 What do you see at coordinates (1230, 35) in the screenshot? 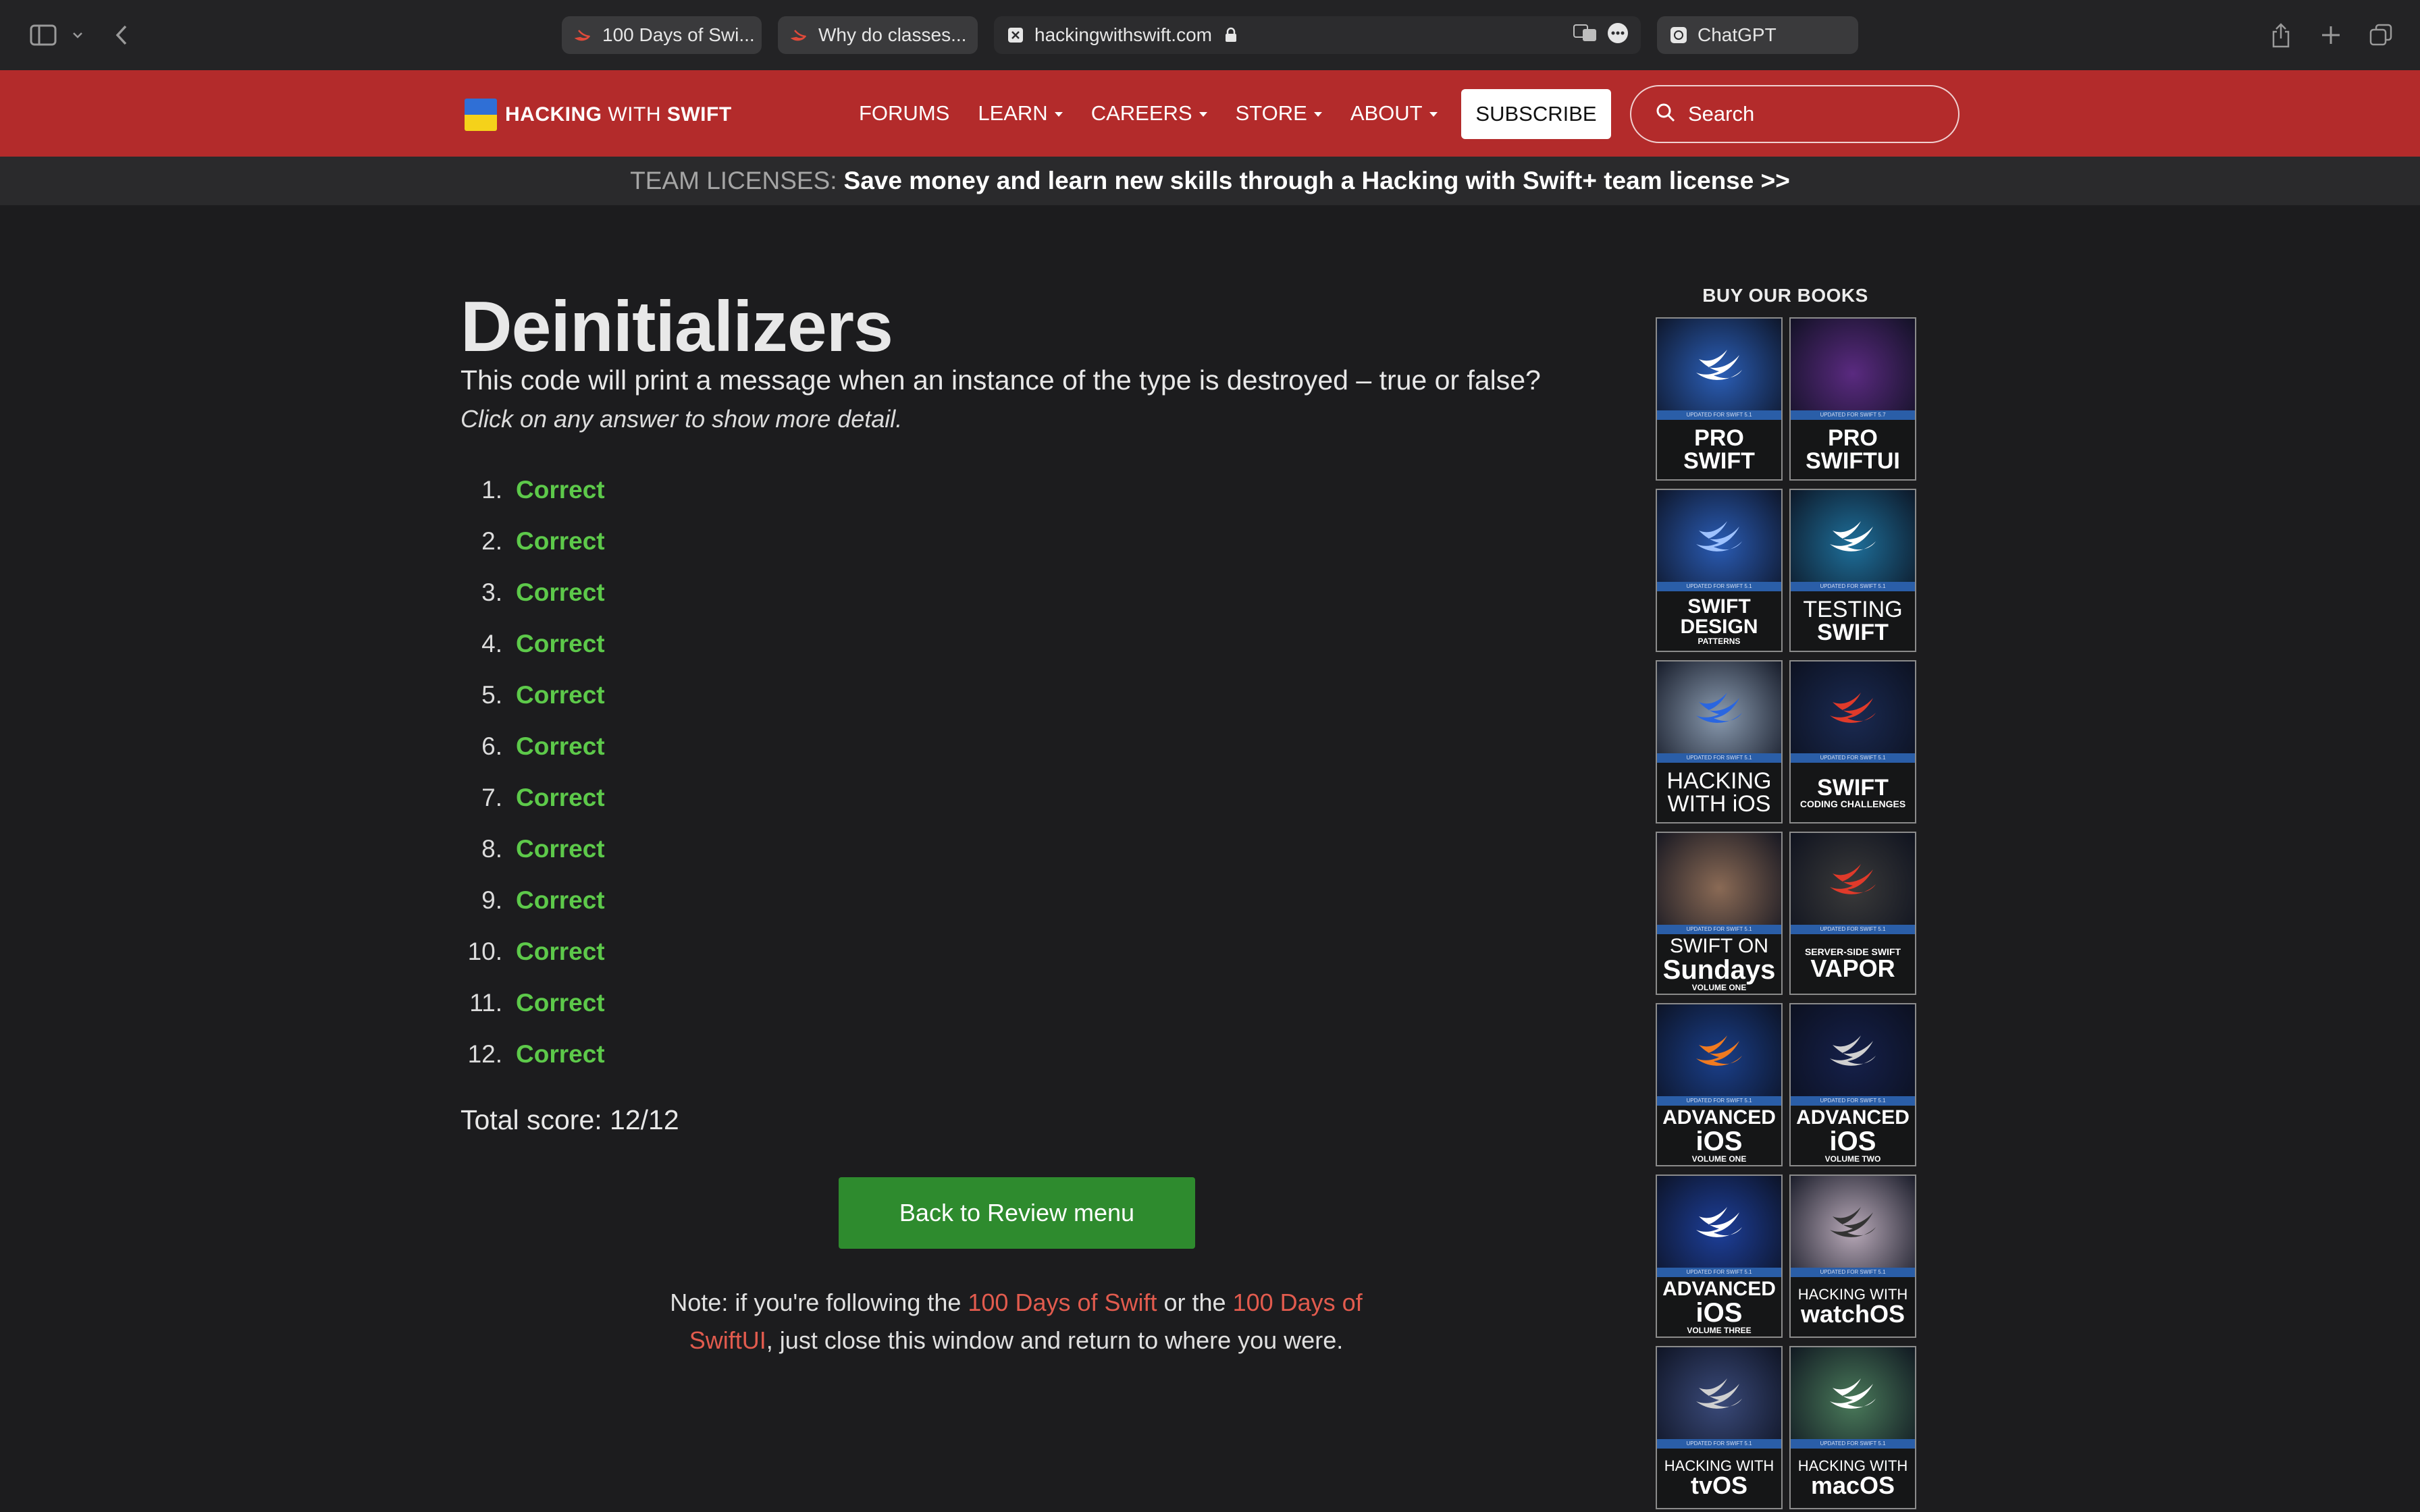
I see `lock-icon` at bounding box center [1230, 35].